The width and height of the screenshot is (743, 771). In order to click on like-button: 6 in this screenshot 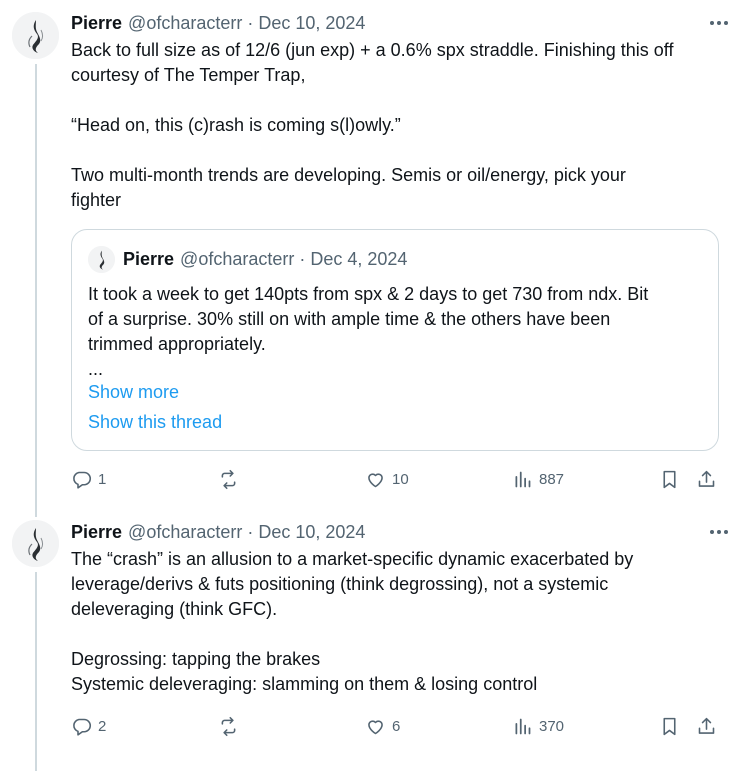, I will do `click(382, 726)`.